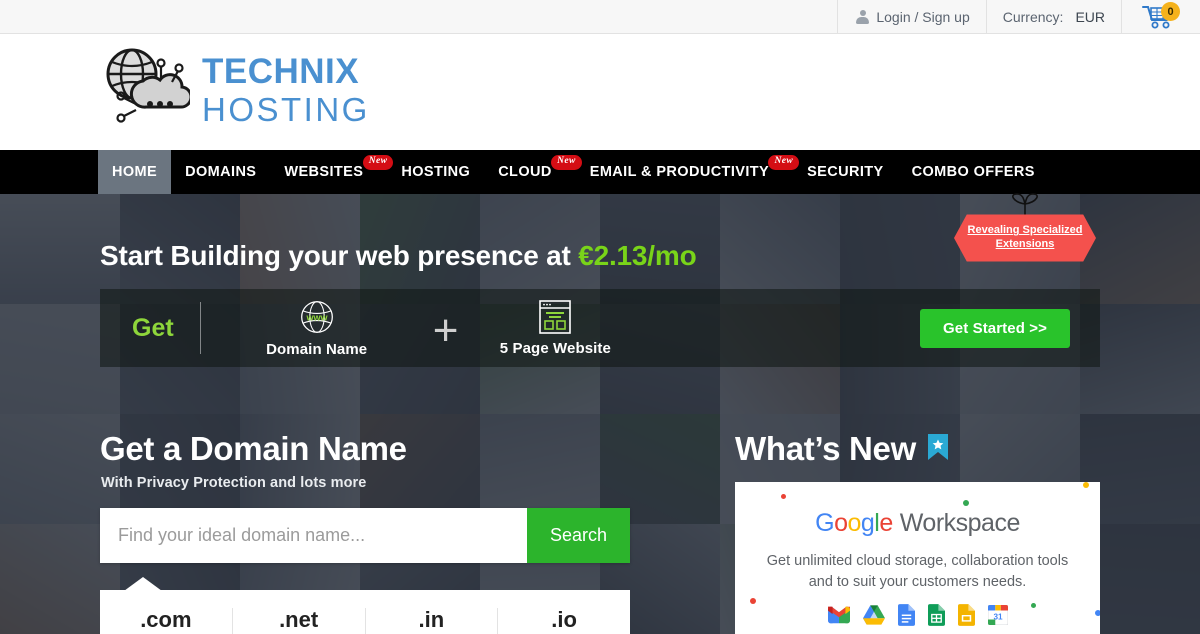 This screenshot has width=1200, height=634. I want to click on globe-cloud-logo-icon, so click(145, 89).